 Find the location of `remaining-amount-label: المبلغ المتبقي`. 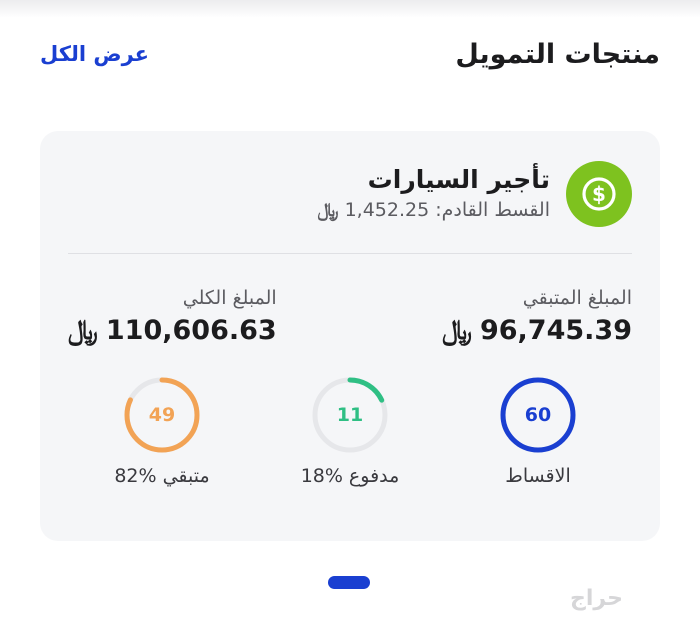

remaining-amount-label: المبلغ المتبقي is located at coordinates (577, 298).